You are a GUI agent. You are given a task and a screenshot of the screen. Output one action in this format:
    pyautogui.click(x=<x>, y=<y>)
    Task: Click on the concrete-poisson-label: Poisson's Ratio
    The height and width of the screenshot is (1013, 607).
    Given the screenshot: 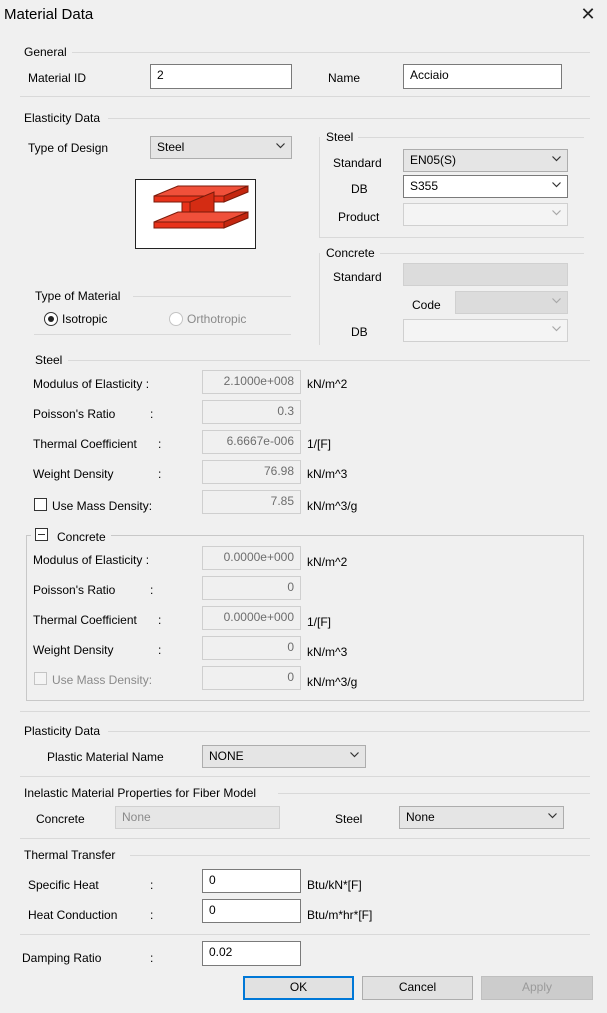 What is the action you would take?
    pyautogui.click(x=74, y=590)
    